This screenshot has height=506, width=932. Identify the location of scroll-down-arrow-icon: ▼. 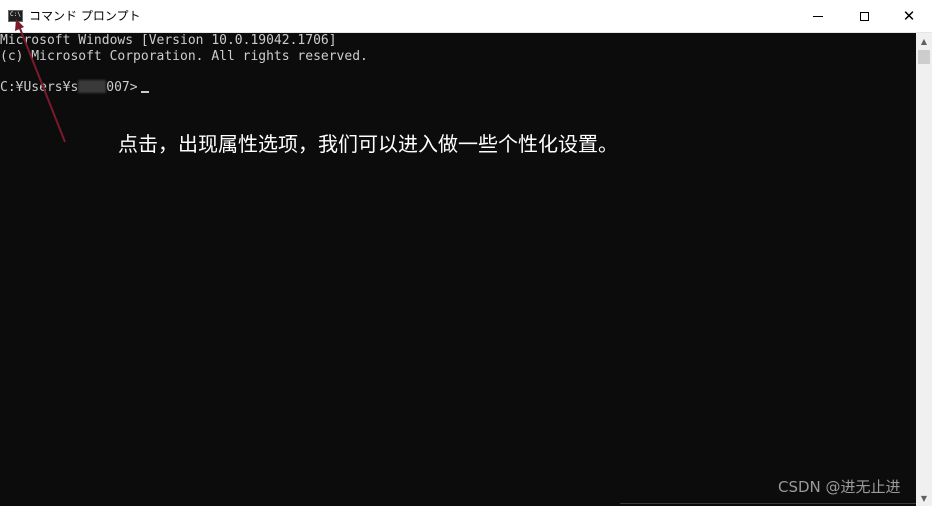
(924, 498).